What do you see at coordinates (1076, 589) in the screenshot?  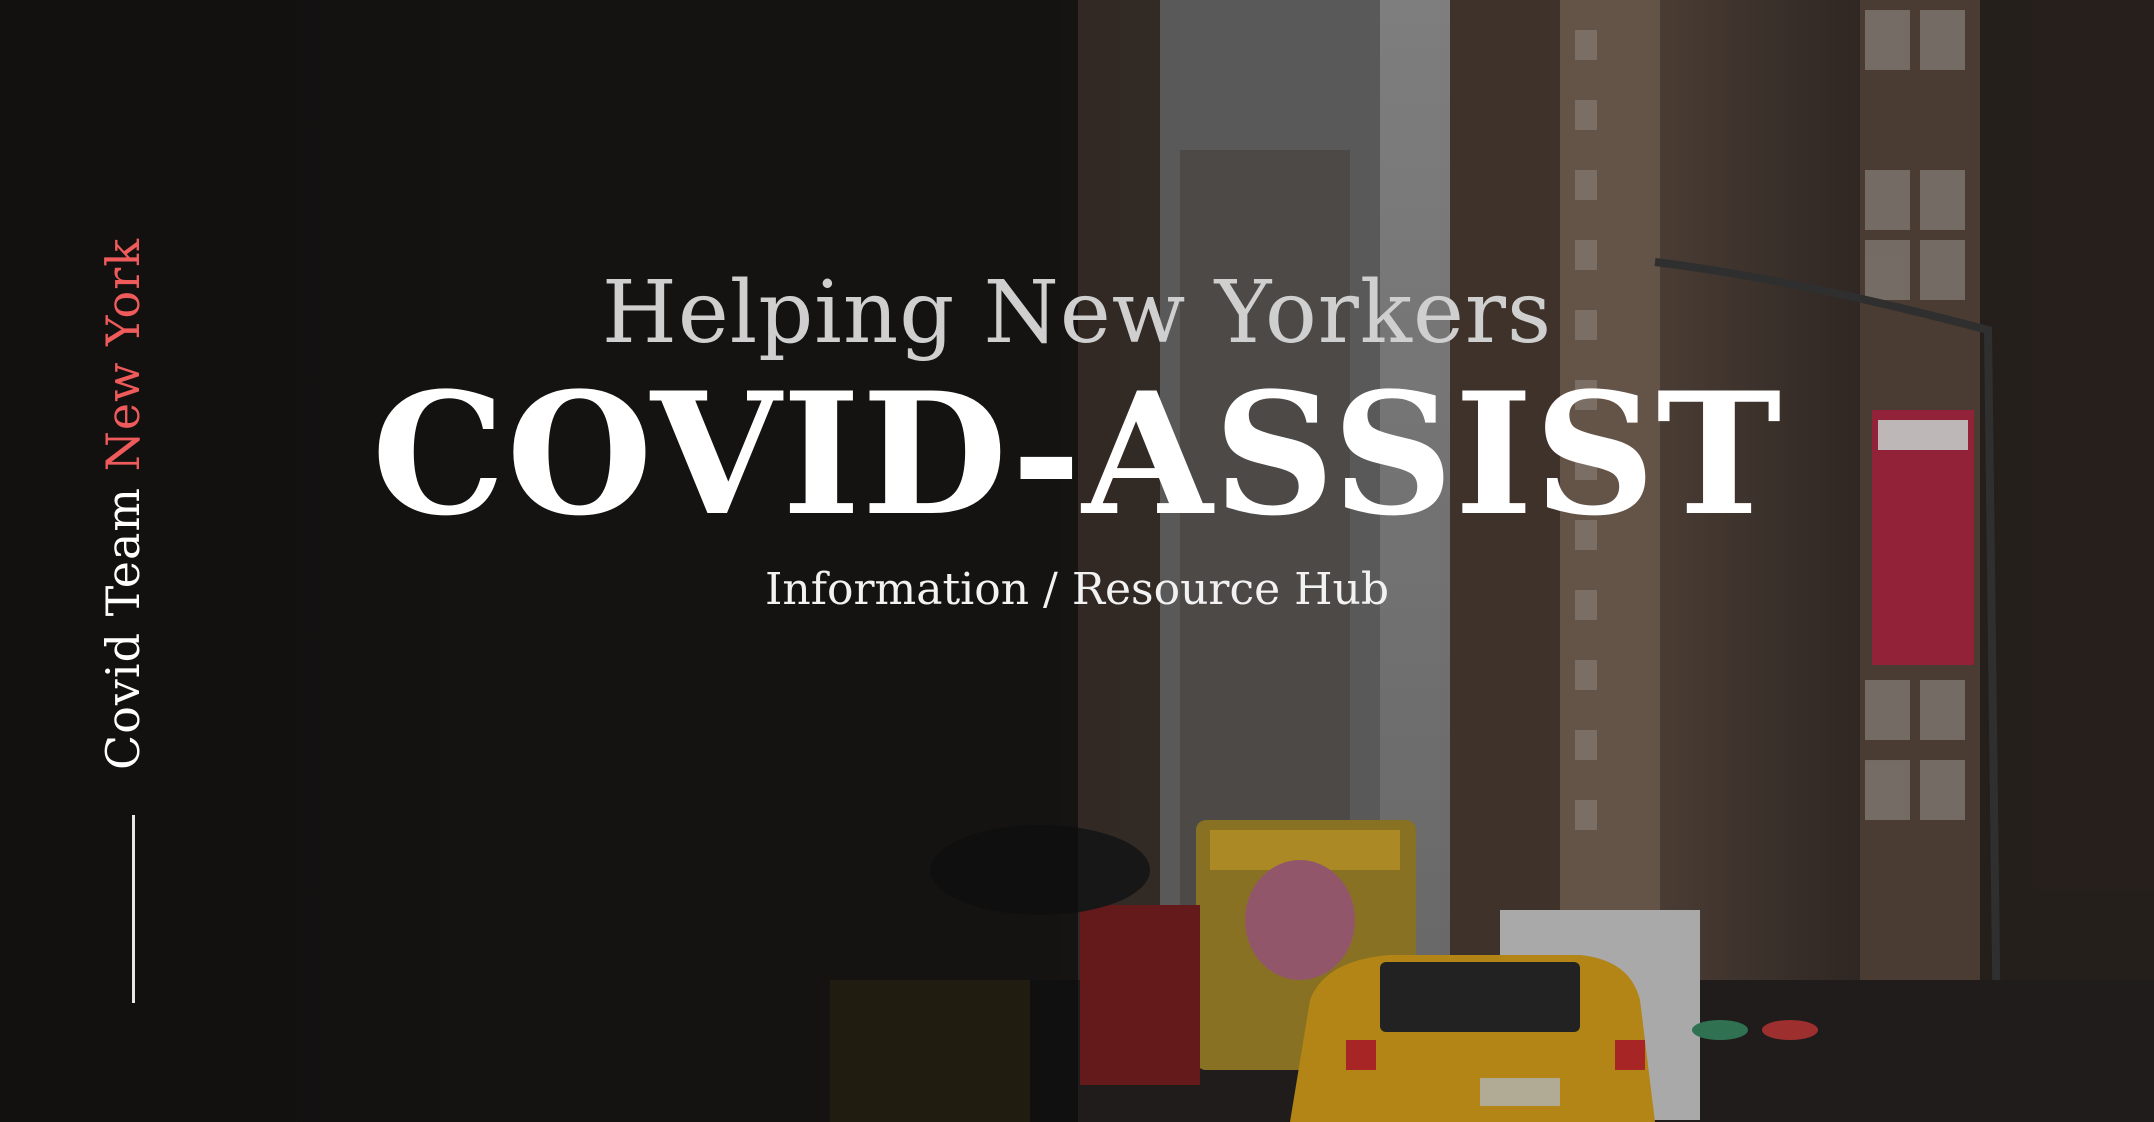 I see `hero-tagline: Information / Resource Hub` at bounding box center [1076, 589].